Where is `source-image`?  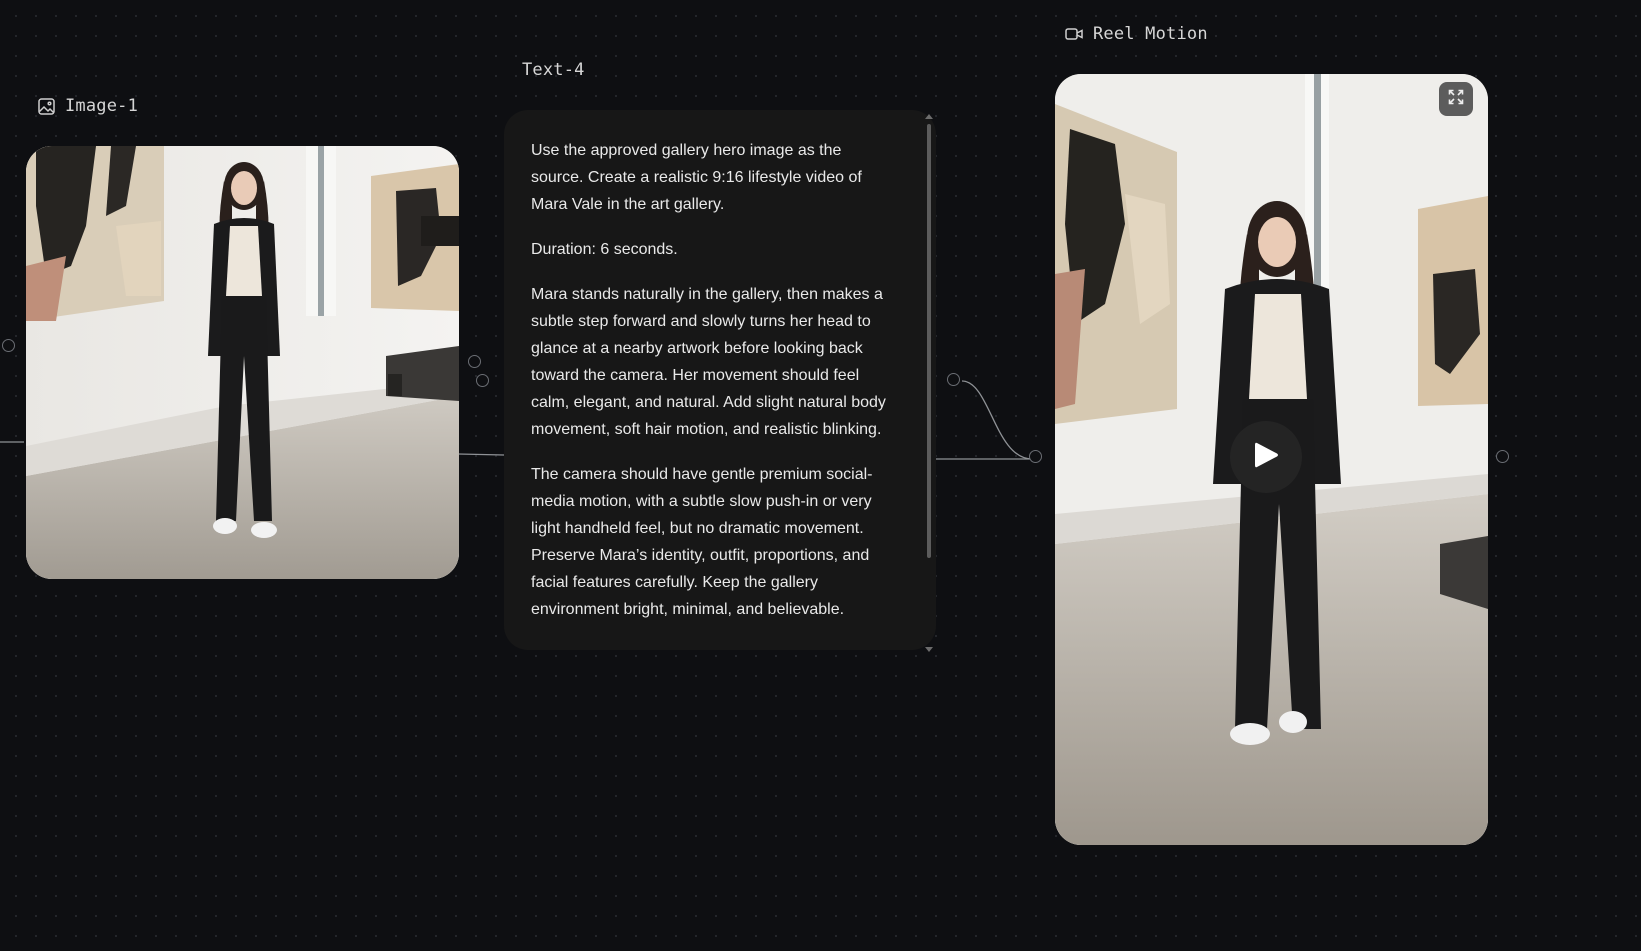
source-image is located at coordinates (242, 362).